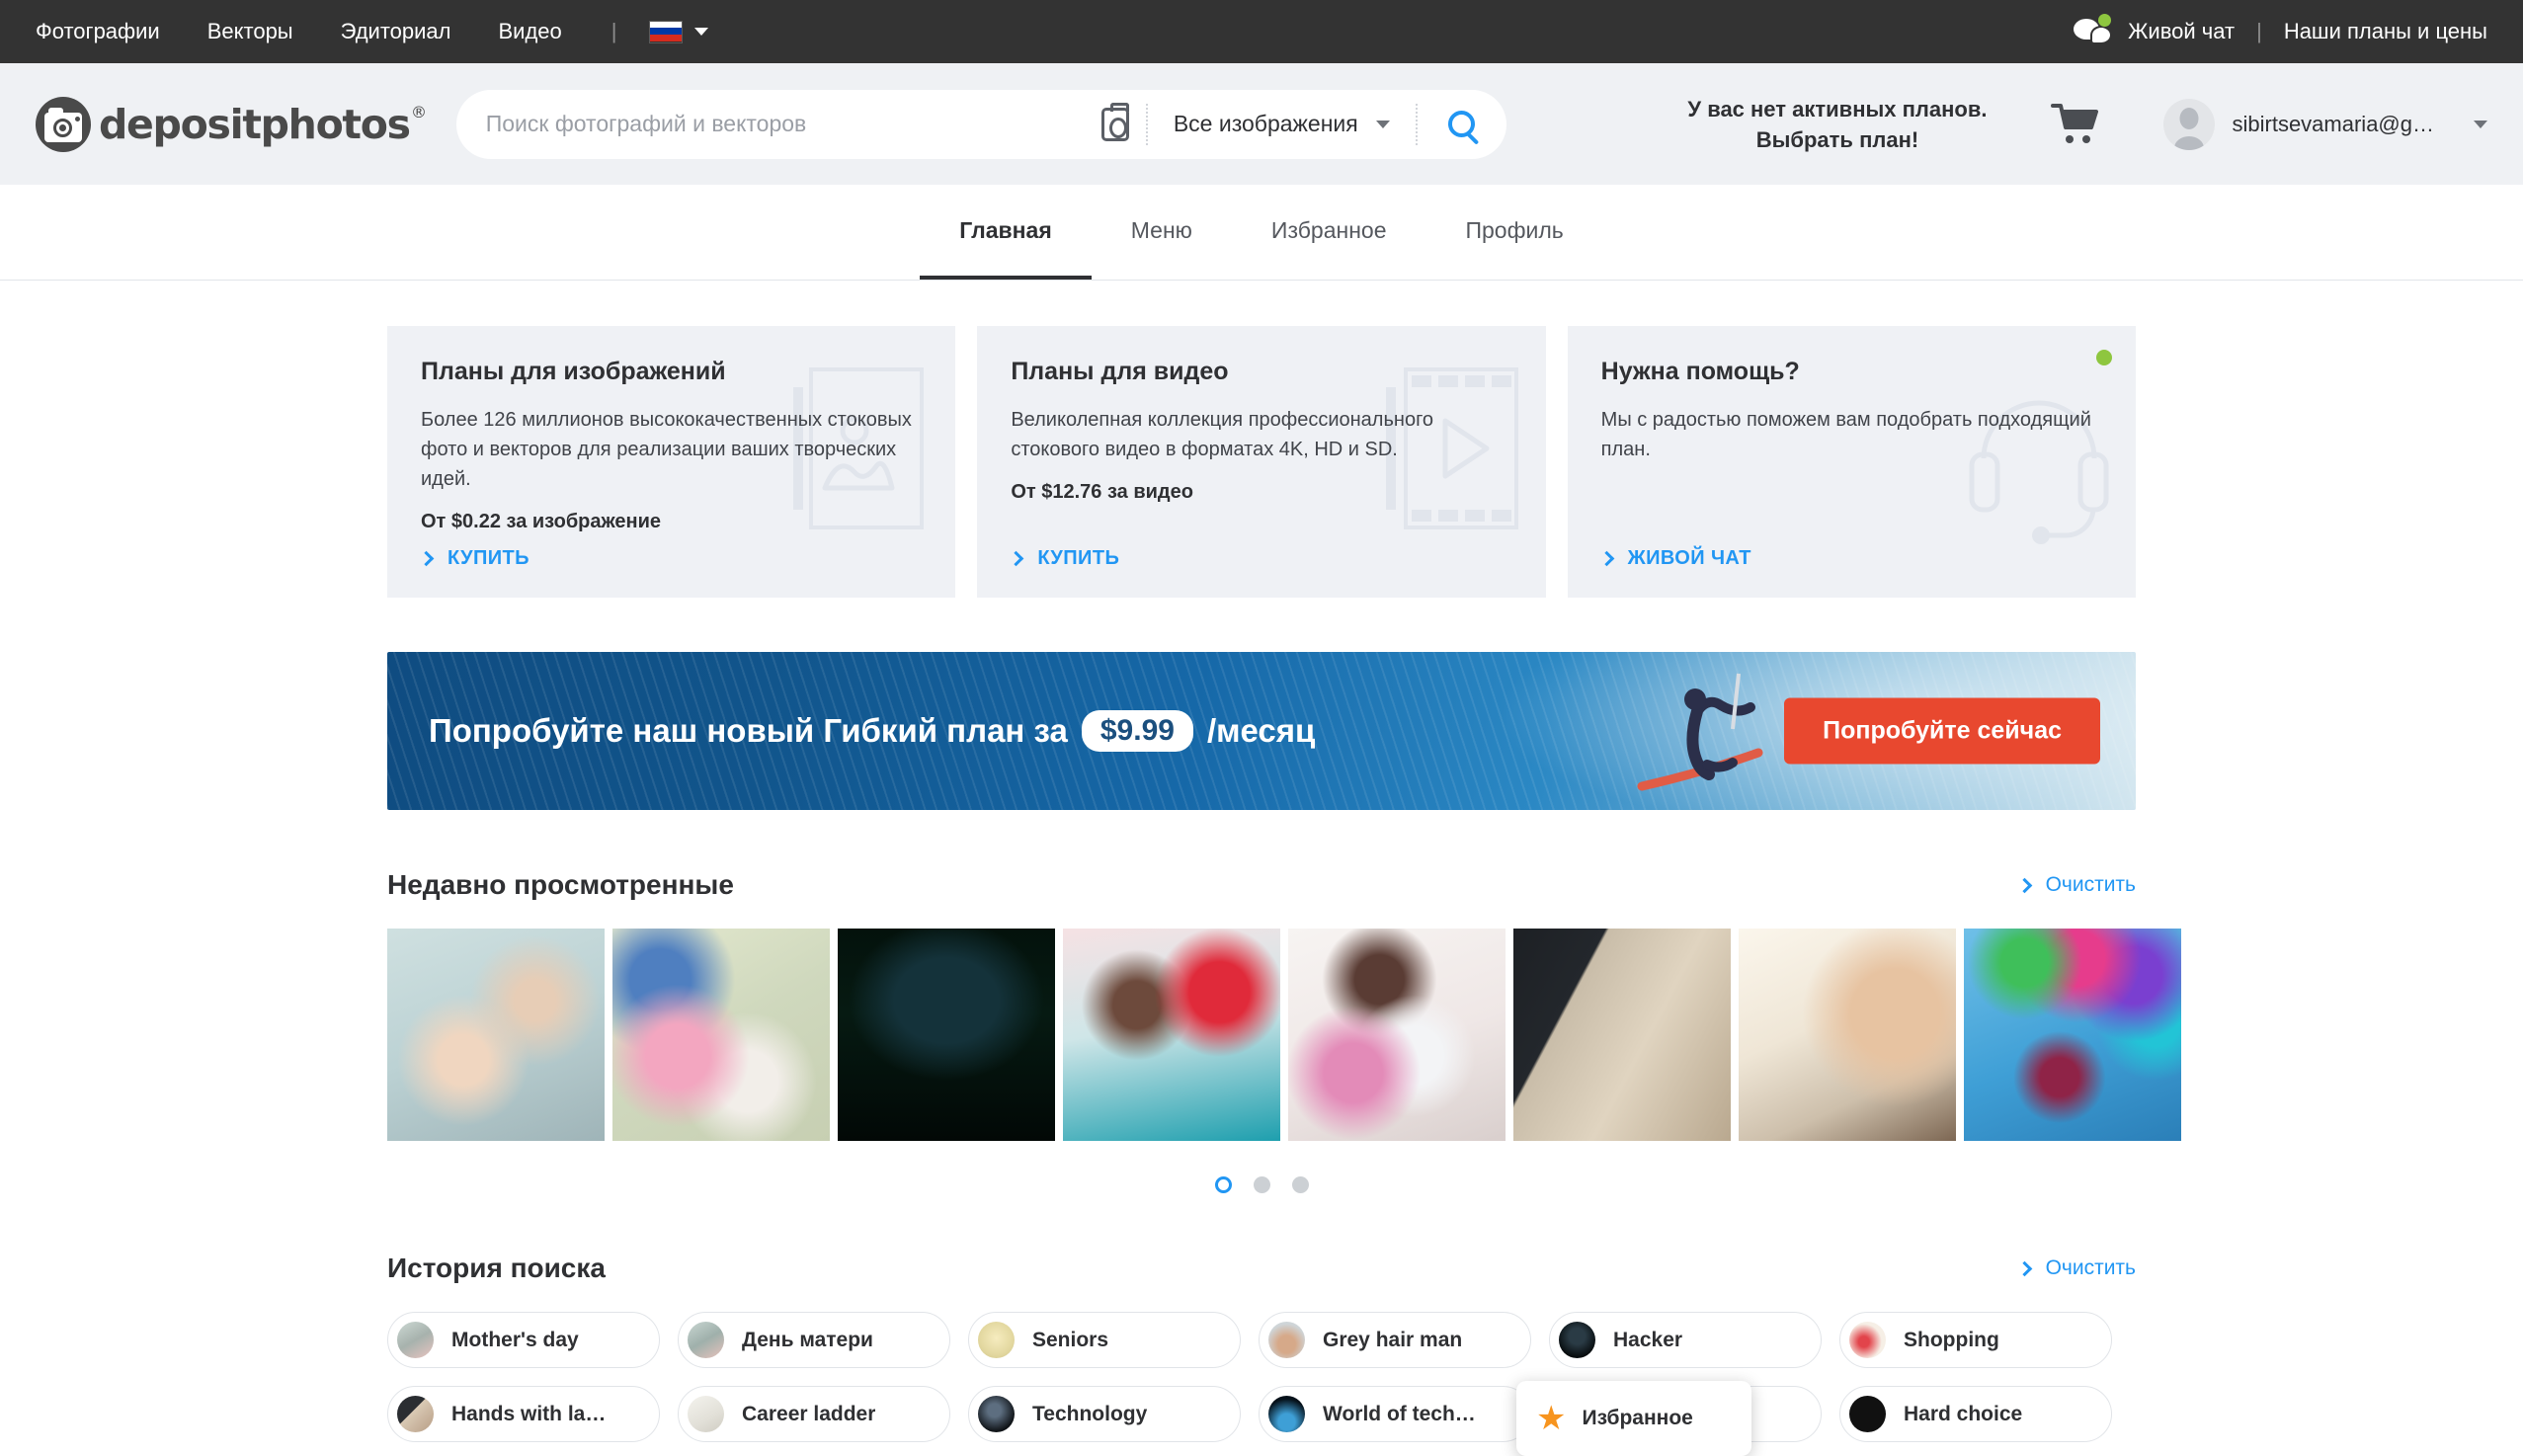 Image resolution: width=2523 pixels, height=1456 pixels. I want to click on top-category-nav: Фотографии Векторы Эдиториал Видео |, so click(372, 31).